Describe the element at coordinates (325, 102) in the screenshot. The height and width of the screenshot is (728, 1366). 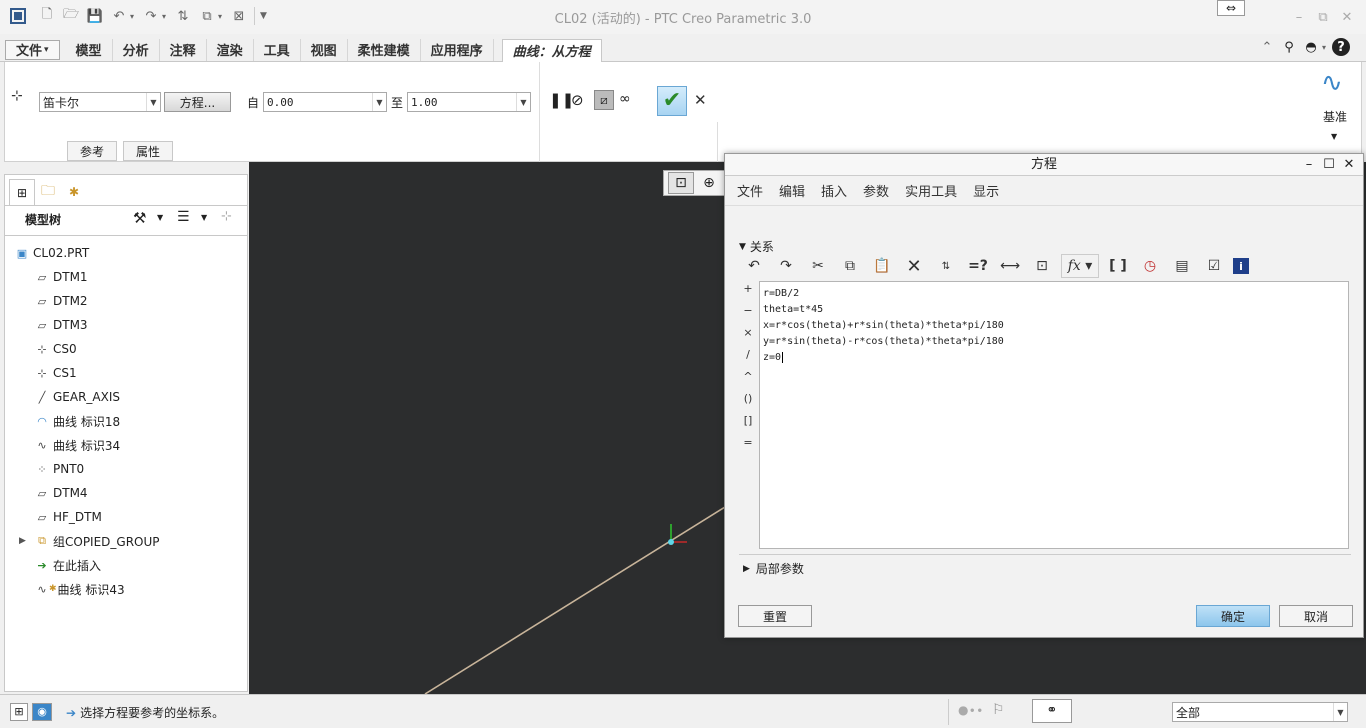
I see `from-value-input: 0.00 ▼` at that location.